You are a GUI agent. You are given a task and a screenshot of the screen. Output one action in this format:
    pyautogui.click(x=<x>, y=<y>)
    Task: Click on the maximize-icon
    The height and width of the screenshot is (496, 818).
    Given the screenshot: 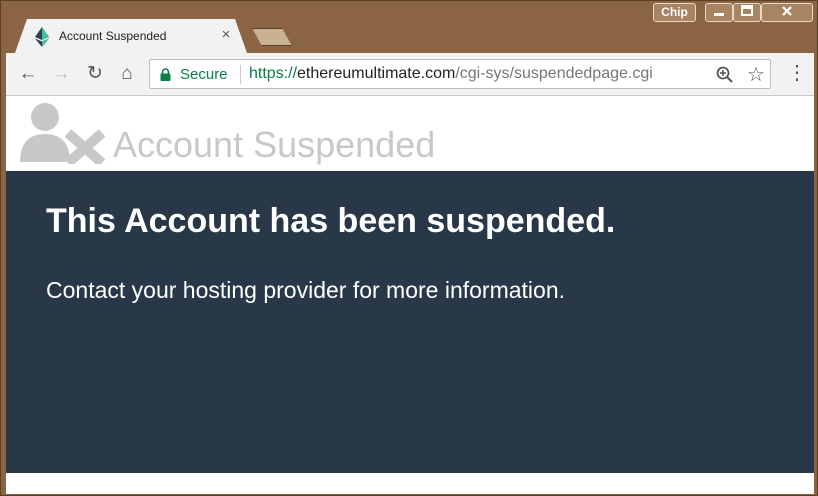 What is the action you would take?
    pyautogui.click(x=747, y=10)
    